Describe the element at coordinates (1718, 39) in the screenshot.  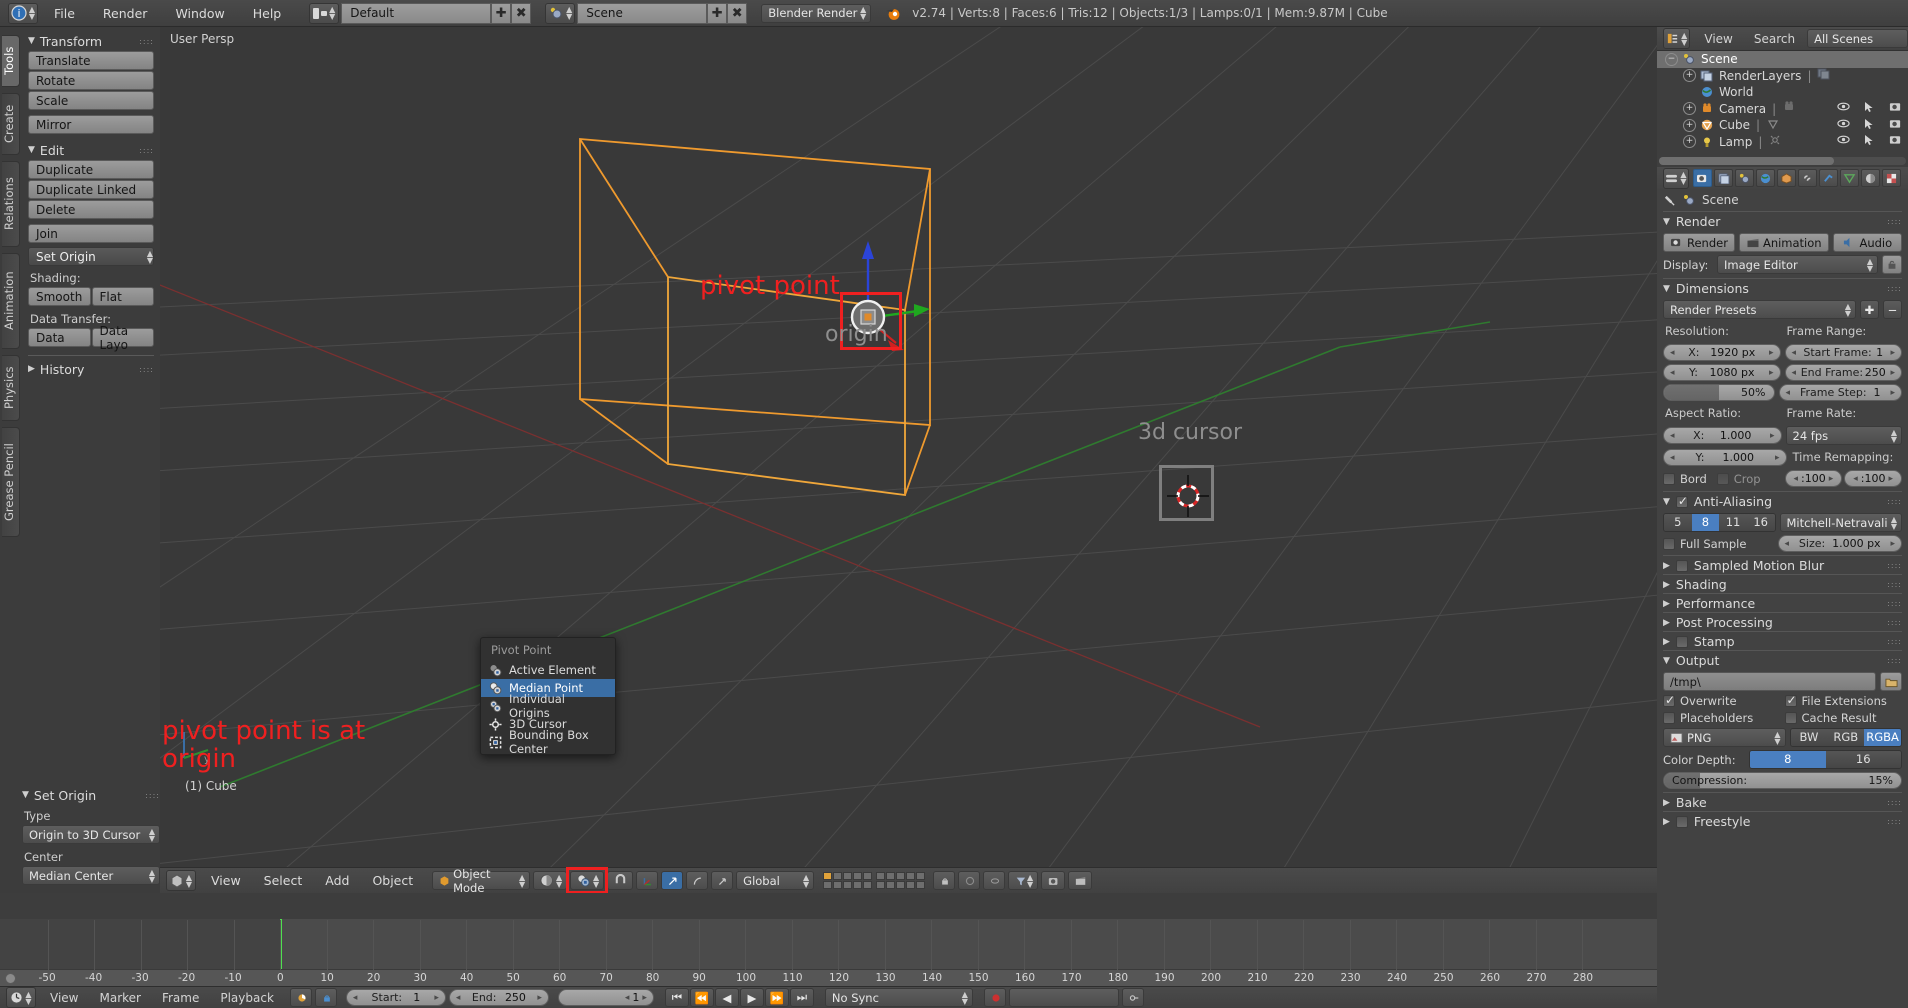
I see `outliner-menu-view: View` at that location.